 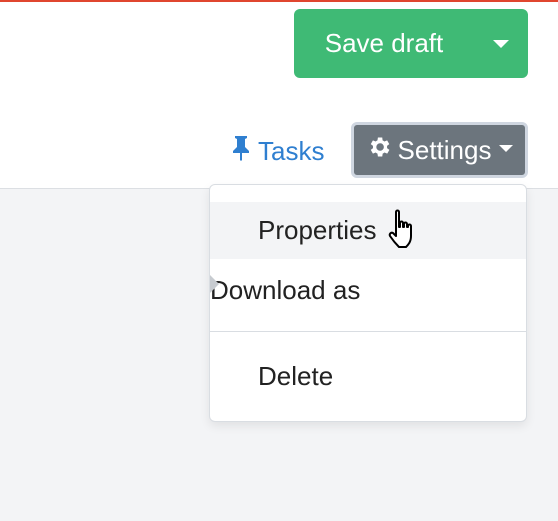 What do you see at coordinates (296, 376) in the screenshot?
I see `menu-item-label: Delete` at bounding box center [296, 376].